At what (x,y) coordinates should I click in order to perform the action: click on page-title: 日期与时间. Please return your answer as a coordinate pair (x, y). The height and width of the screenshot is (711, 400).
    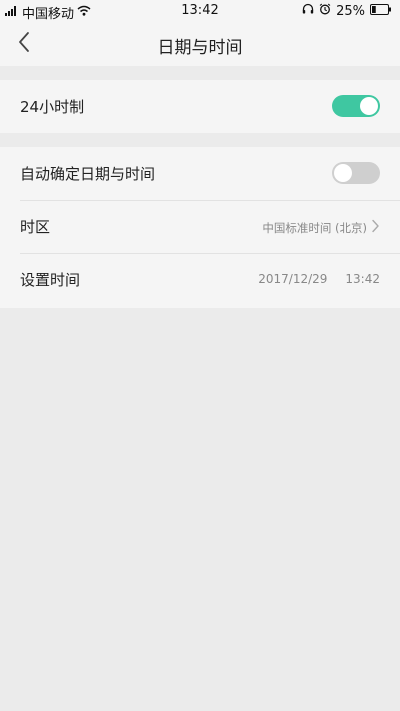
    Looking at the image, I should click on (200, 48).